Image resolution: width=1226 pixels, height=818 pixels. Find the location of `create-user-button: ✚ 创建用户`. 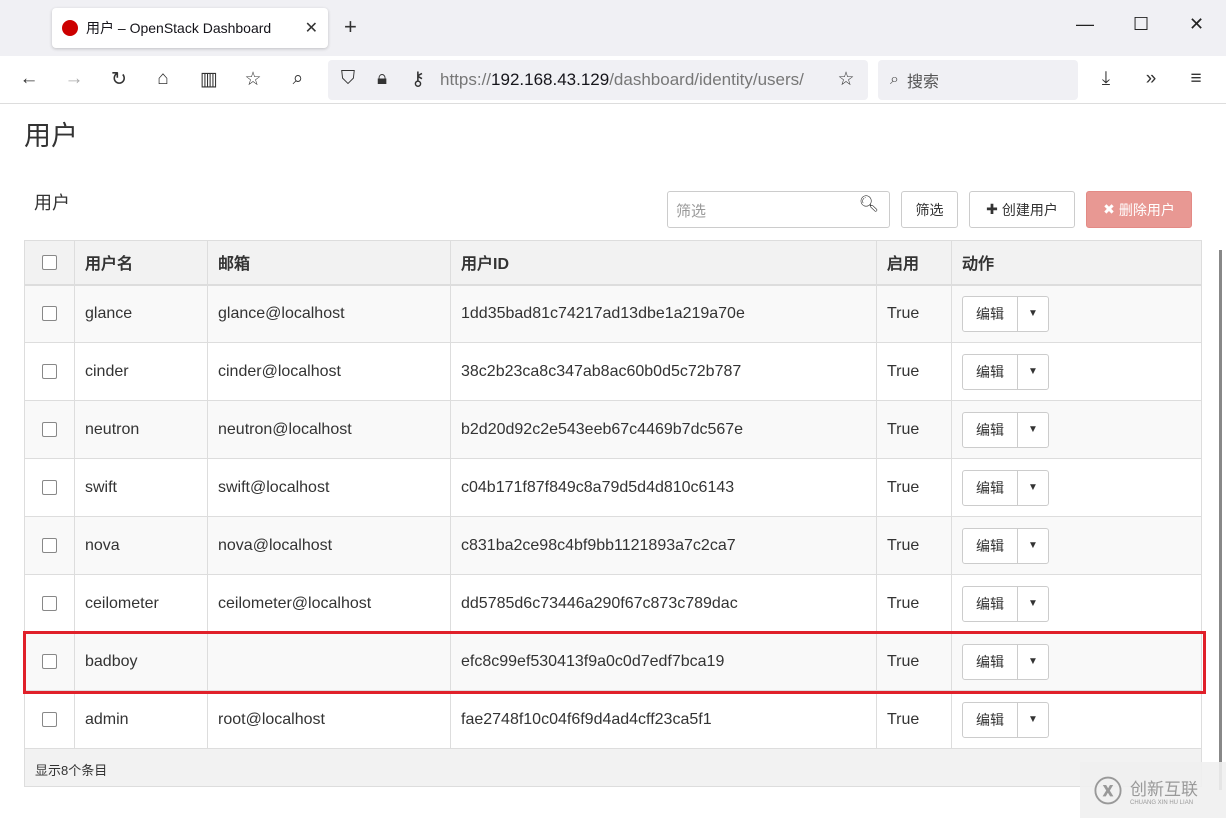

create-user-button: ✚ 创建用户 is located at coordinates (1022, 209).